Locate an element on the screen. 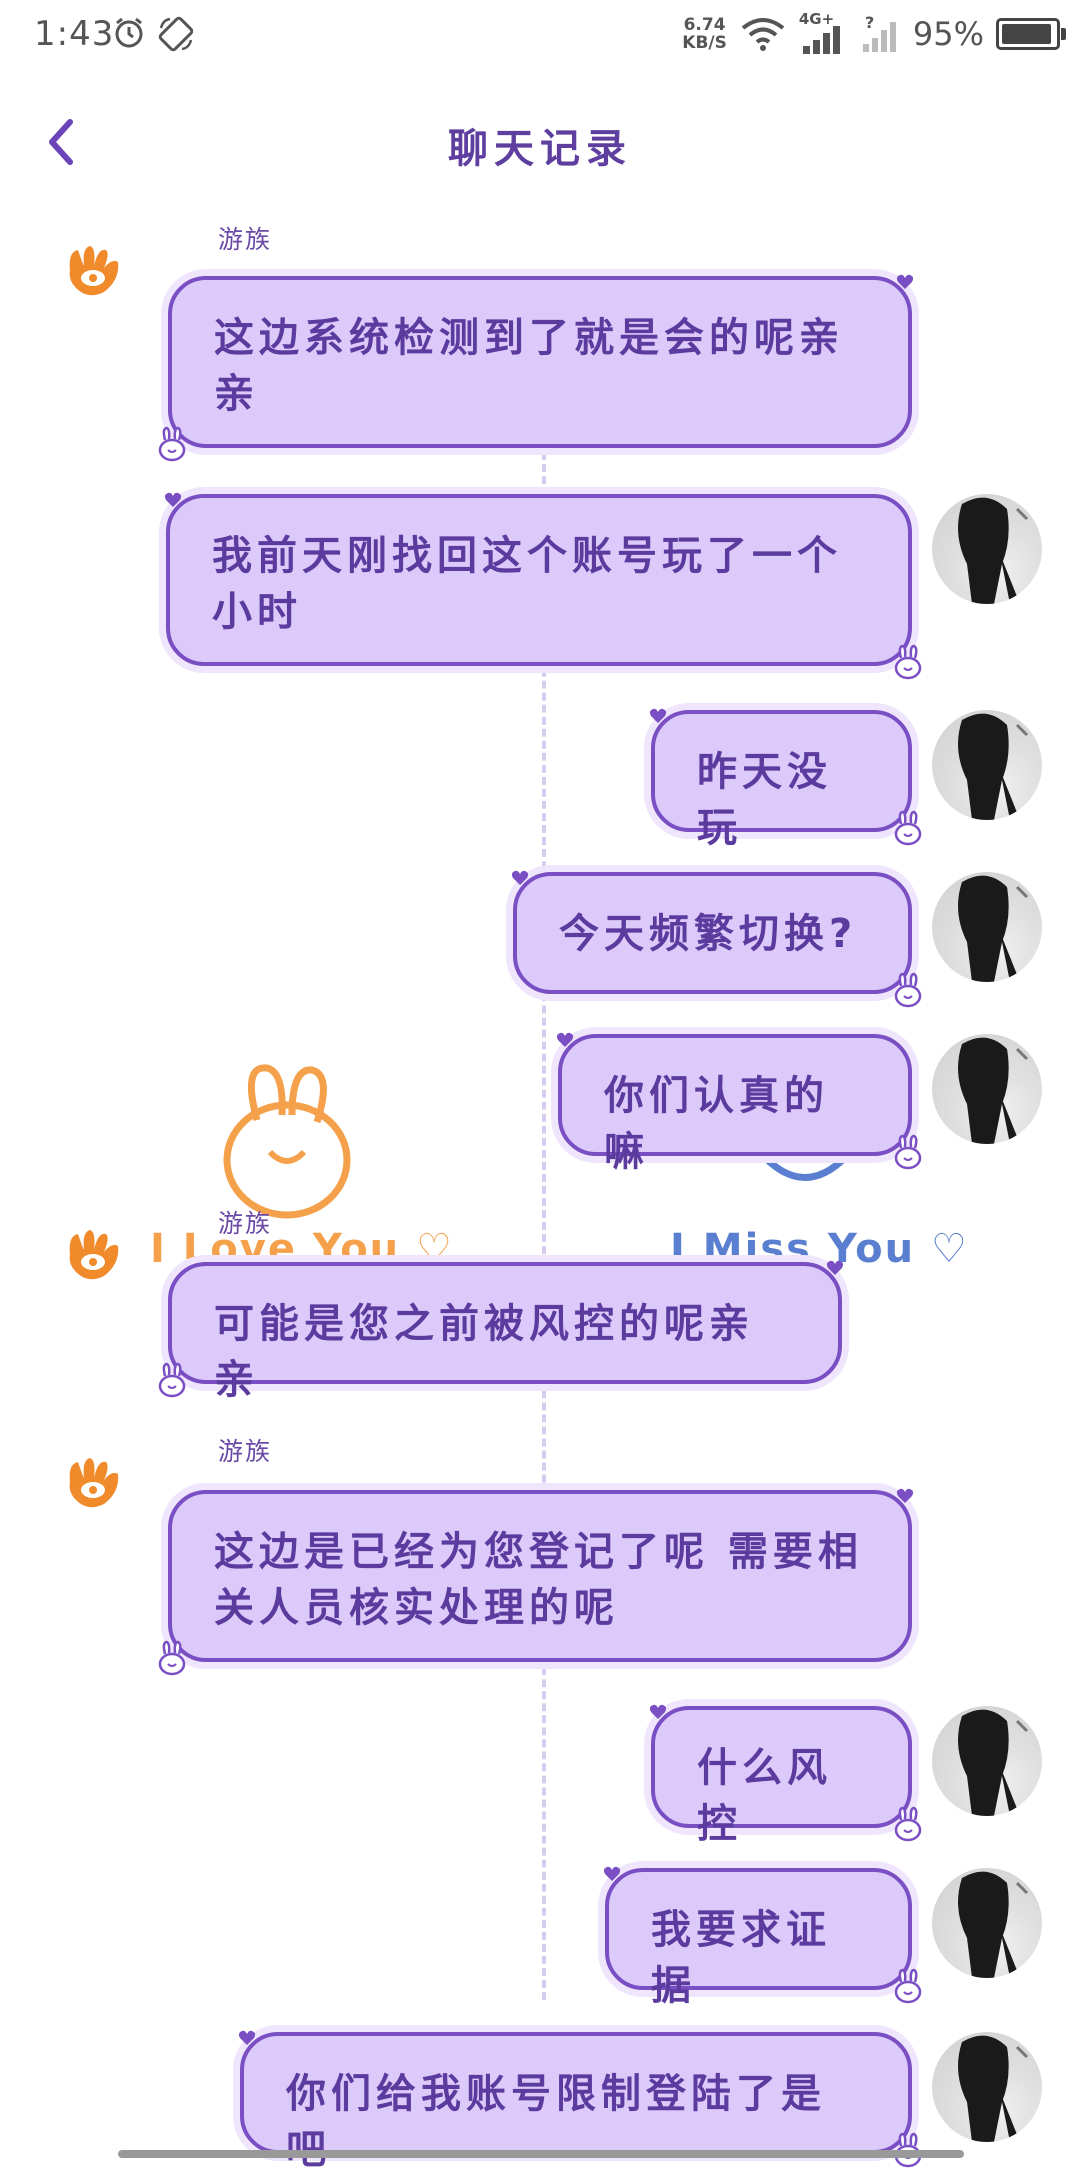 Image resolution: width=1080 pixels, height=2178 pixels. chat-bubble-outgoing: 你们给我账号限制登陆了是吧 is located at coordinates (580, 2101).